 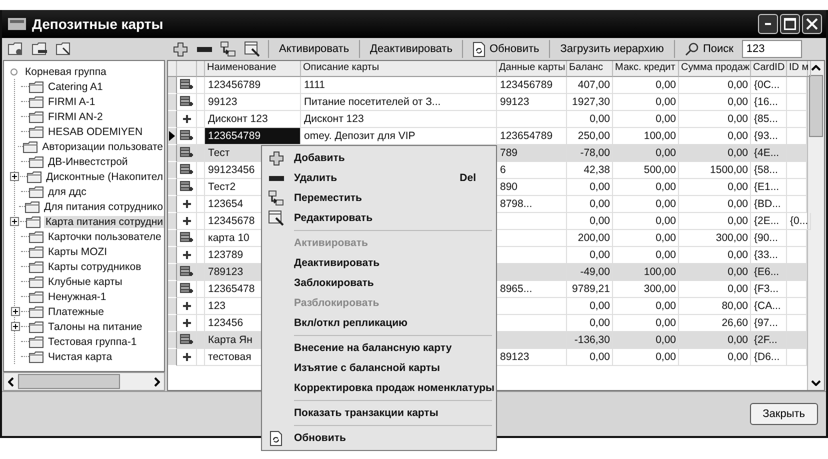 What do you see at coordinates (591, 102) in the screenshot?
I see `table-cell: 1927,30` at bounding box center [591, 102].